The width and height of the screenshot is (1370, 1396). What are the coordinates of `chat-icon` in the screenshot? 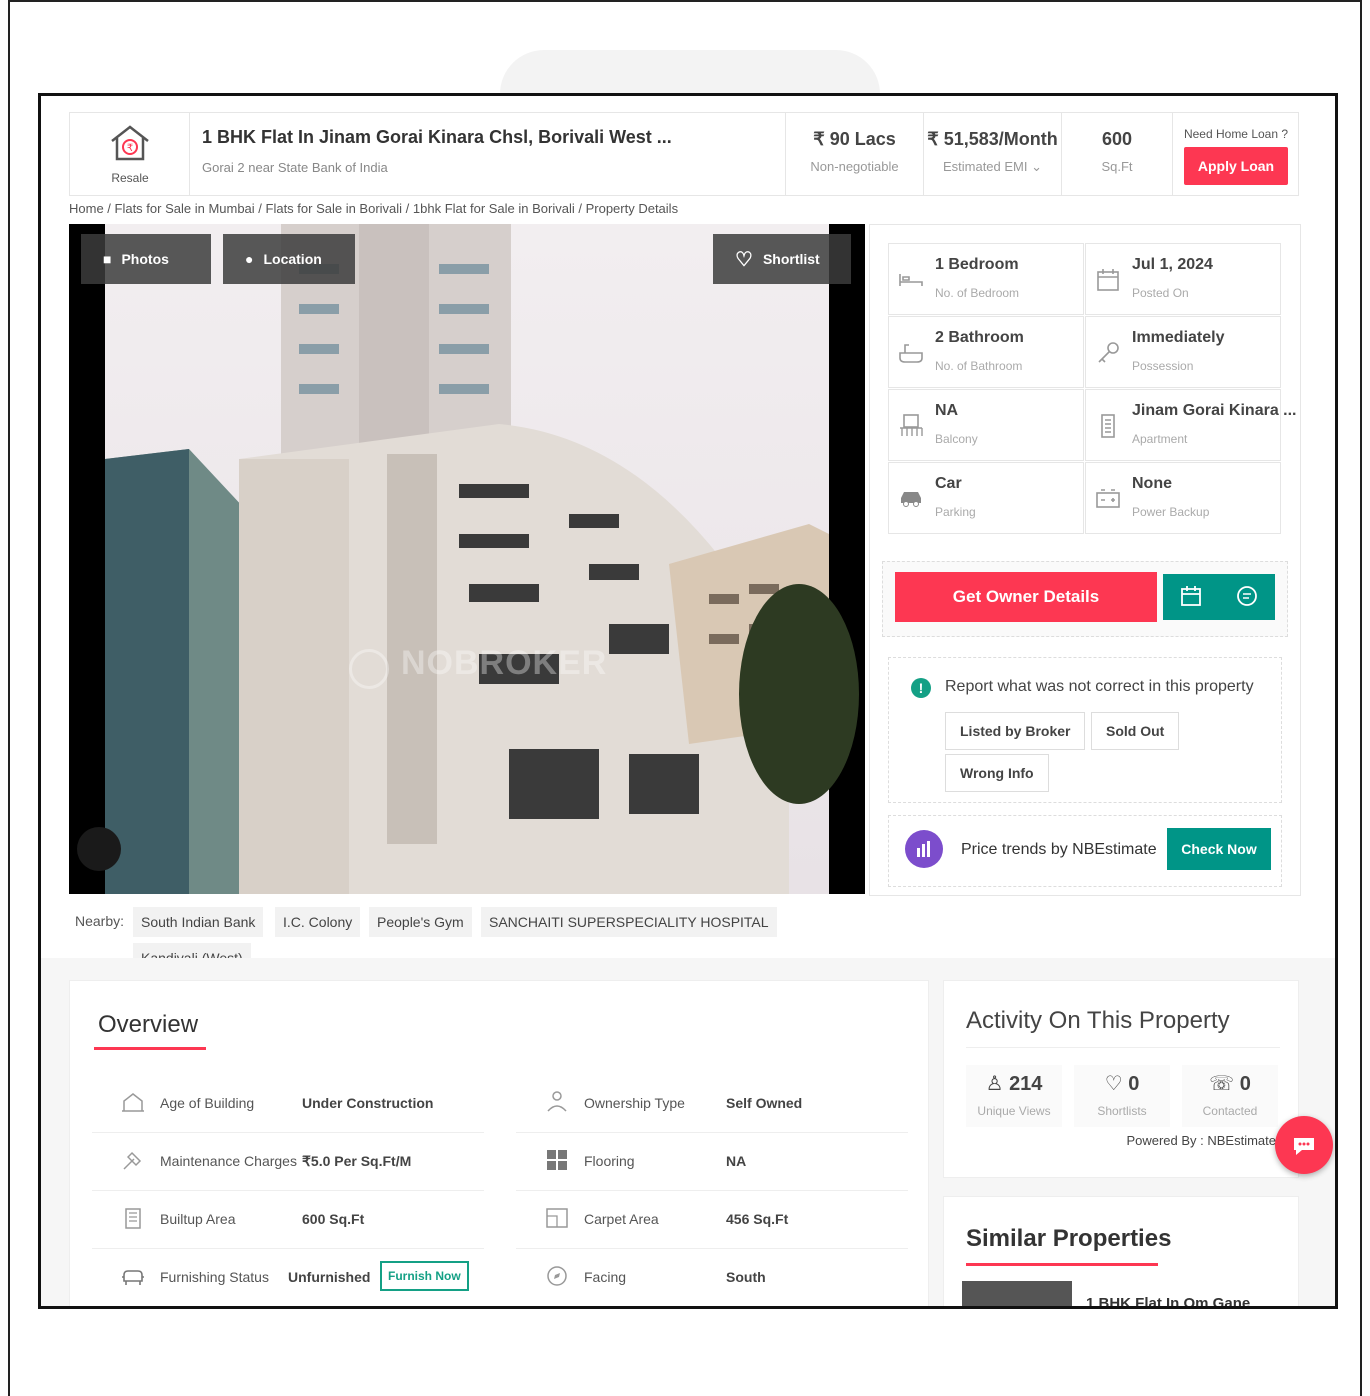 It's located at (1247, 595).